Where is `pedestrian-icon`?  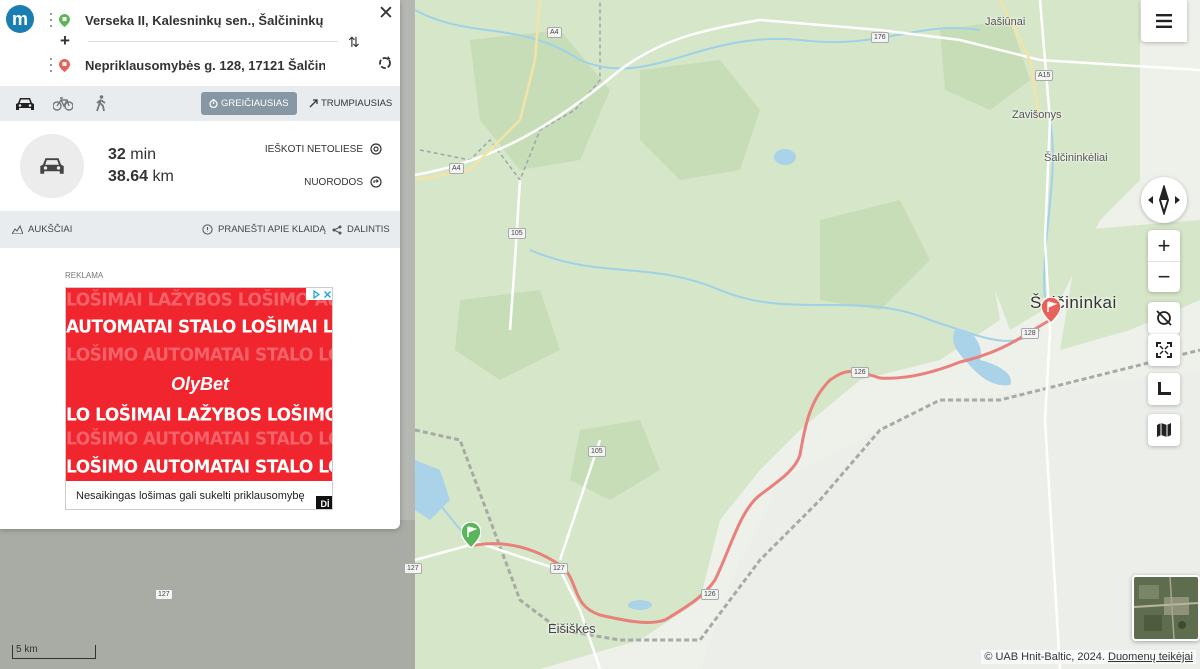
pedestrian-icon is located at coordinates (101, 103).